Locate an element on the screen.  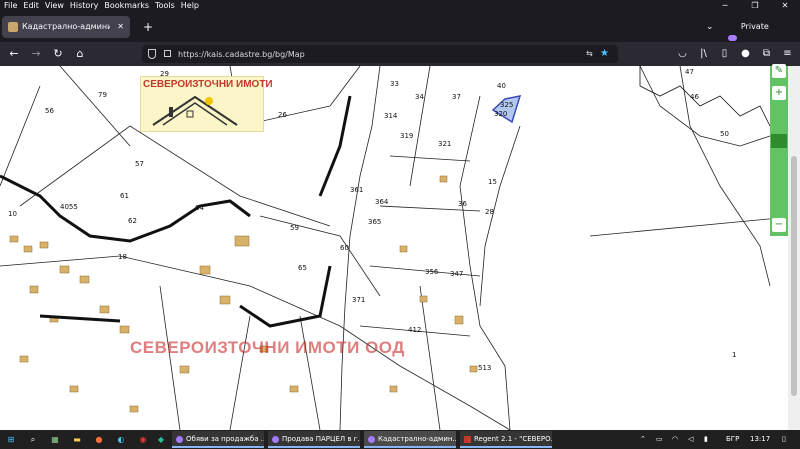
svg-text: 28 is located at coordinates (489, 212).